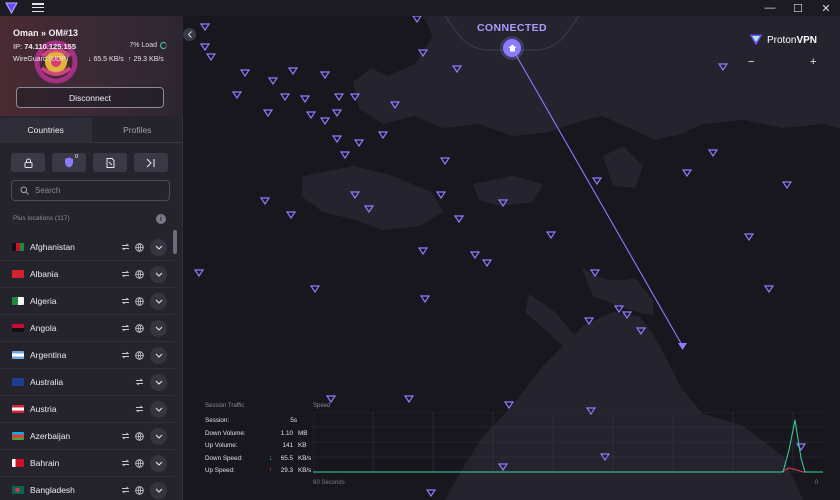  I want to click on speed-graph, so click(568, 442).